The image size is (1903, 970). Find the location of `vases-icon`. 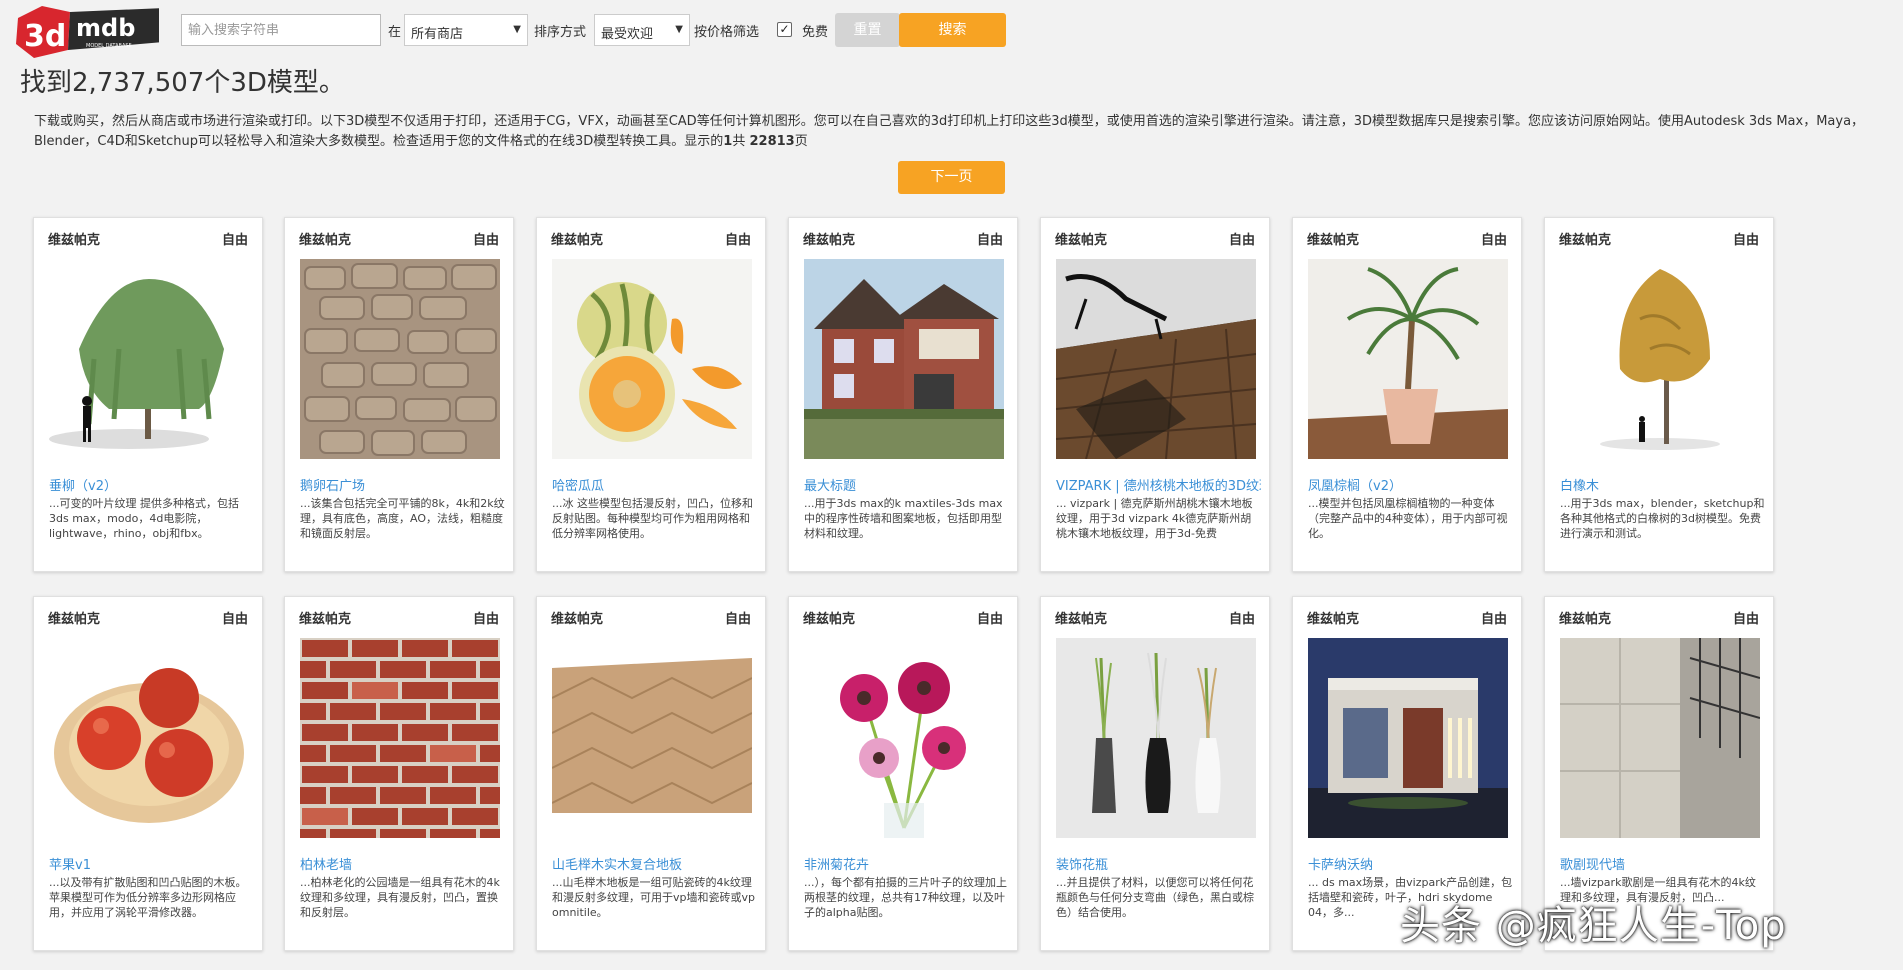

vases-icon is located at coordinates (1156, 738).